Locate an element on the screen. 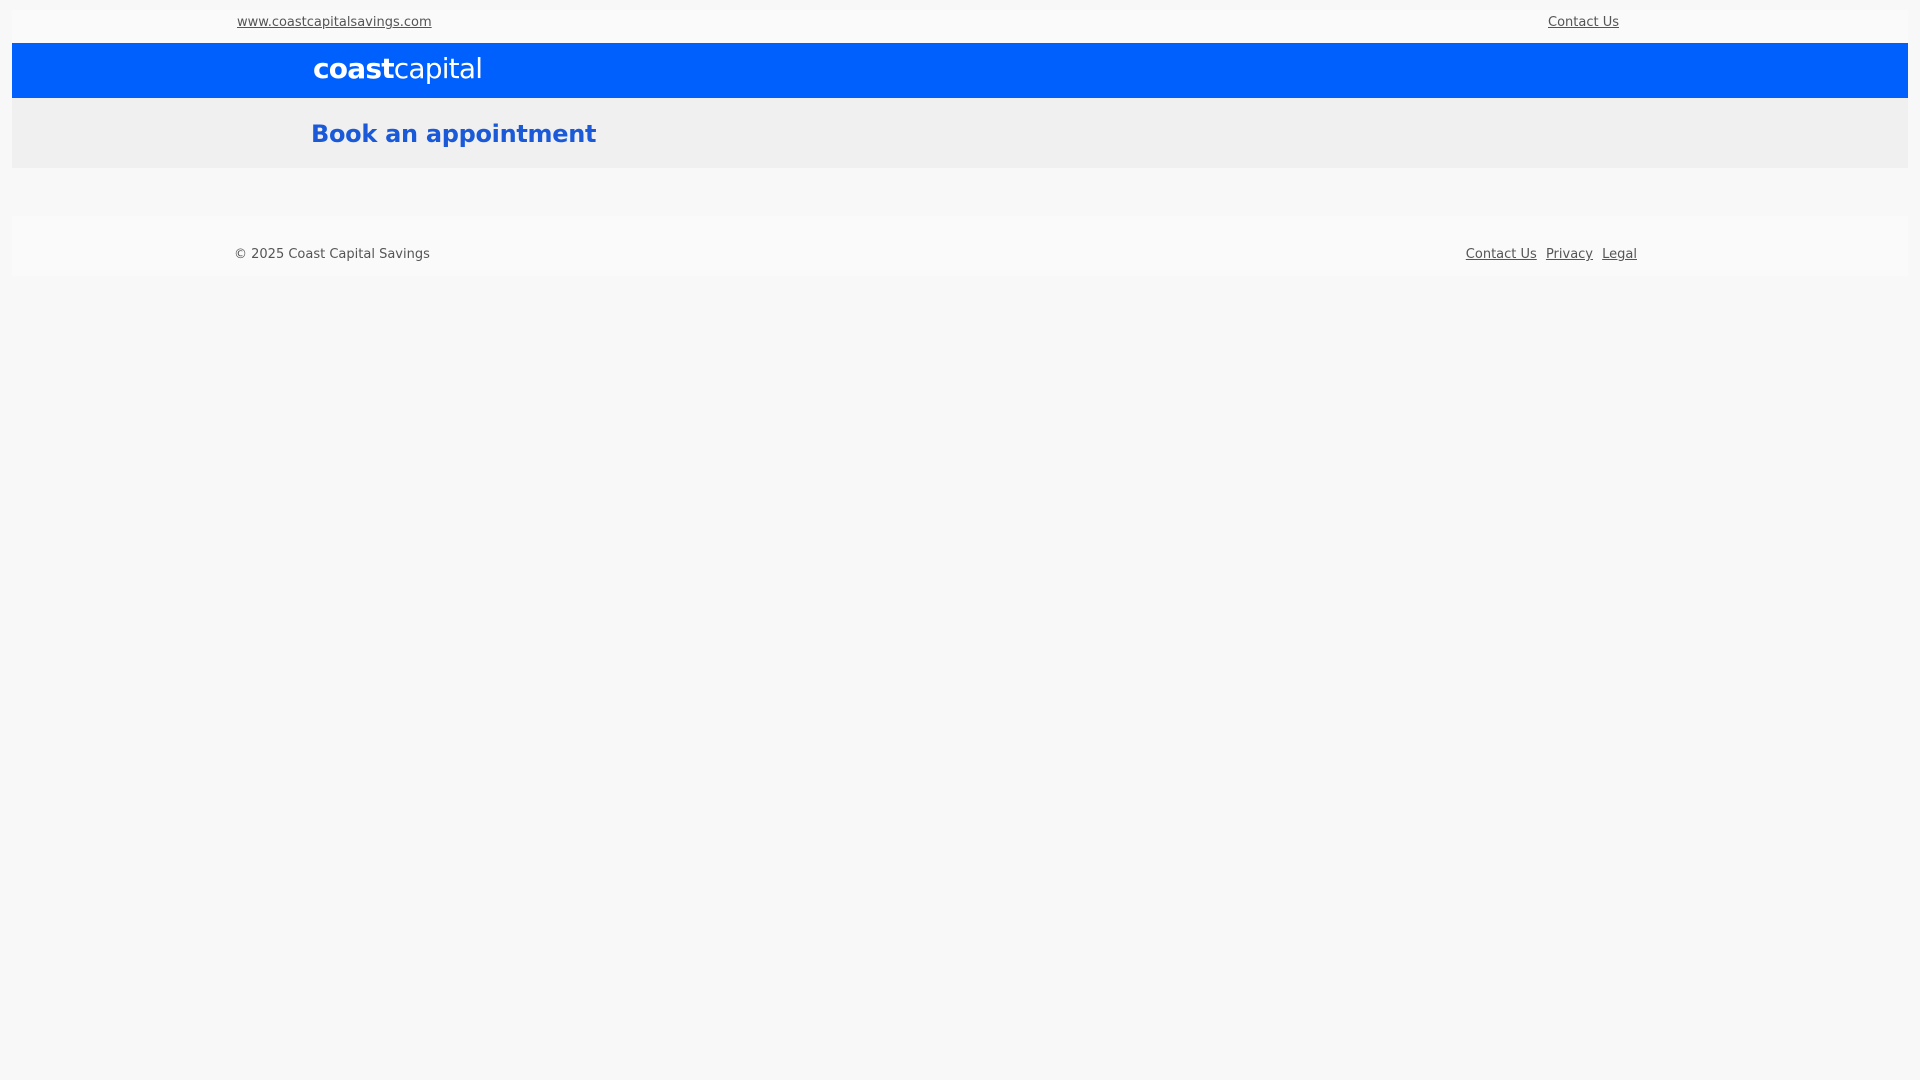  footer-privacy-link: Privacy is located at coordinates (1569, 254).